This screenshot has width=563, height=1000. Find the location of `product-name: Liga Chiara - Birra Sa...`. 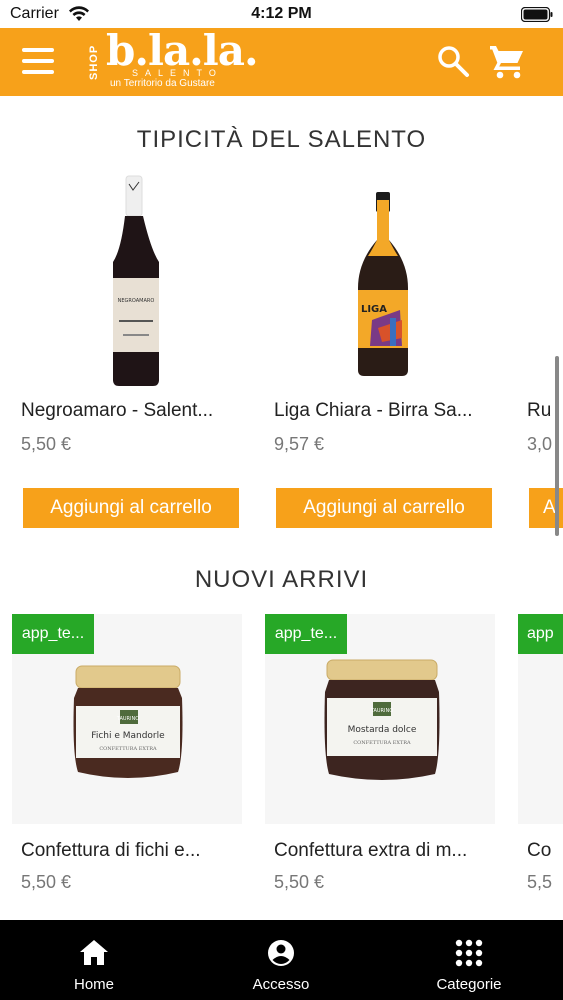

product-name: Liga Chiara - Birra Sa... is located at coordinates (384, 411).